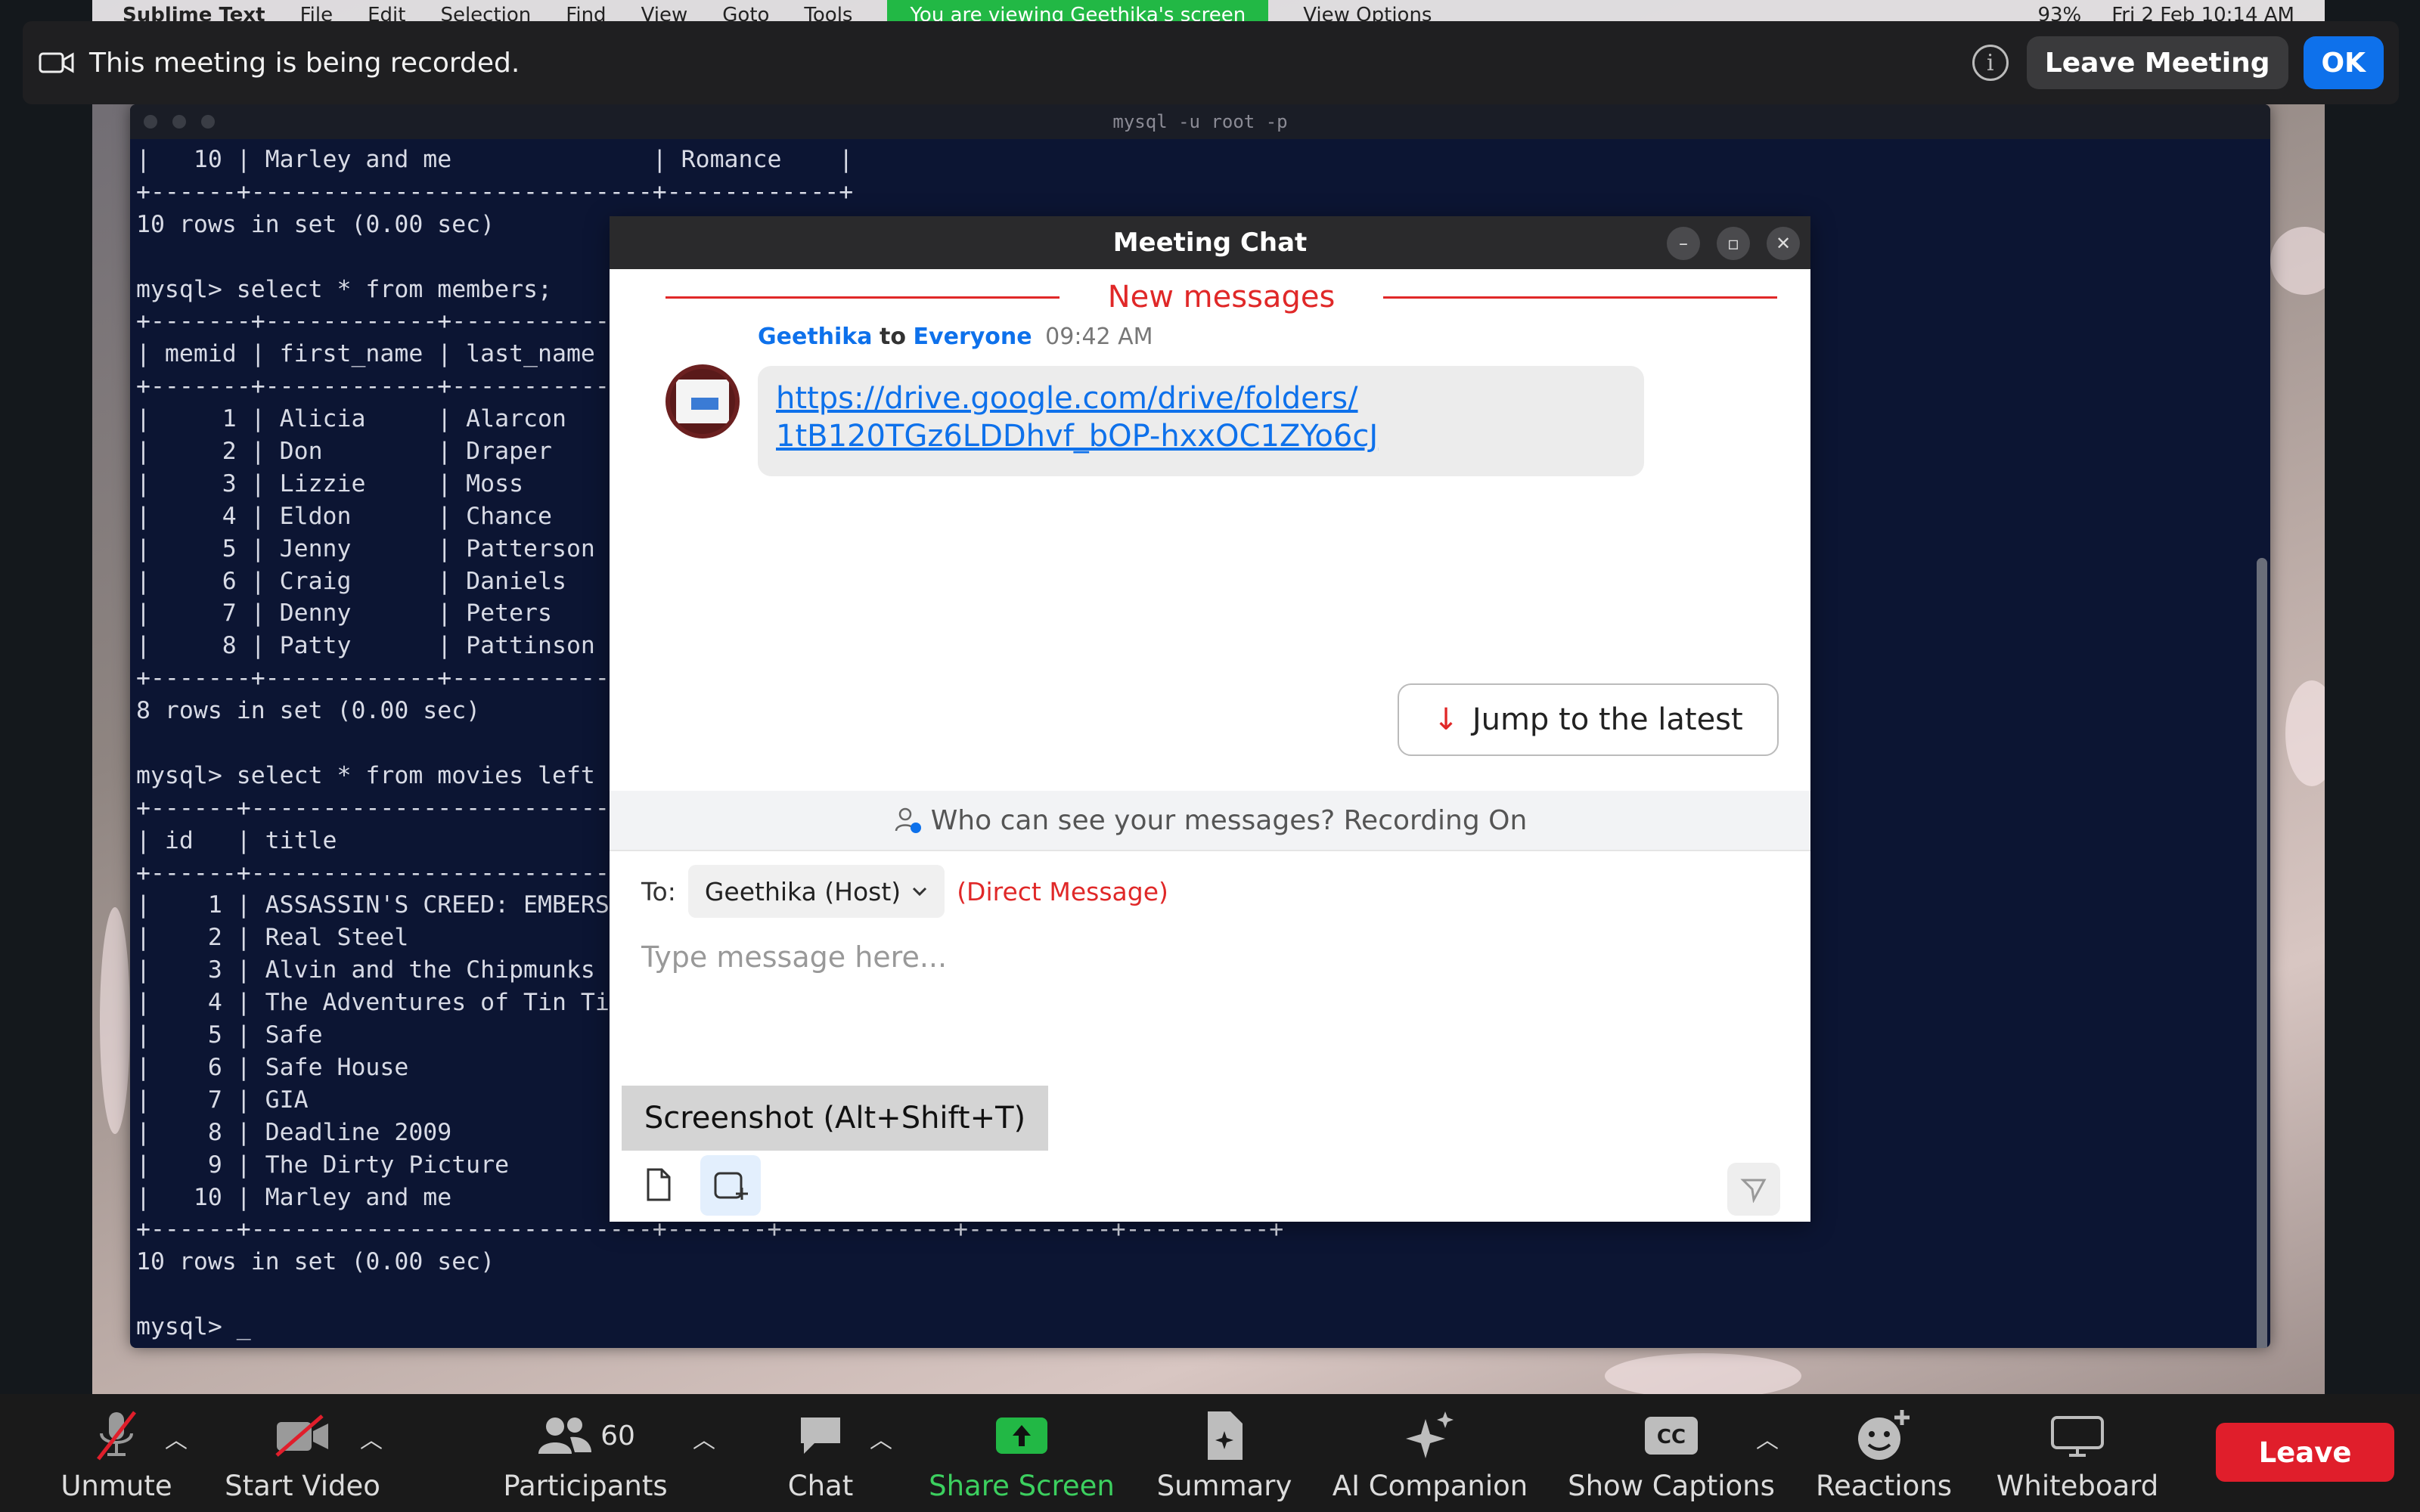  What do you see at coordinates (1224, 1486) in the screenshot?
I see `summary-label: Summary` at bounding box center [1224, 1486].